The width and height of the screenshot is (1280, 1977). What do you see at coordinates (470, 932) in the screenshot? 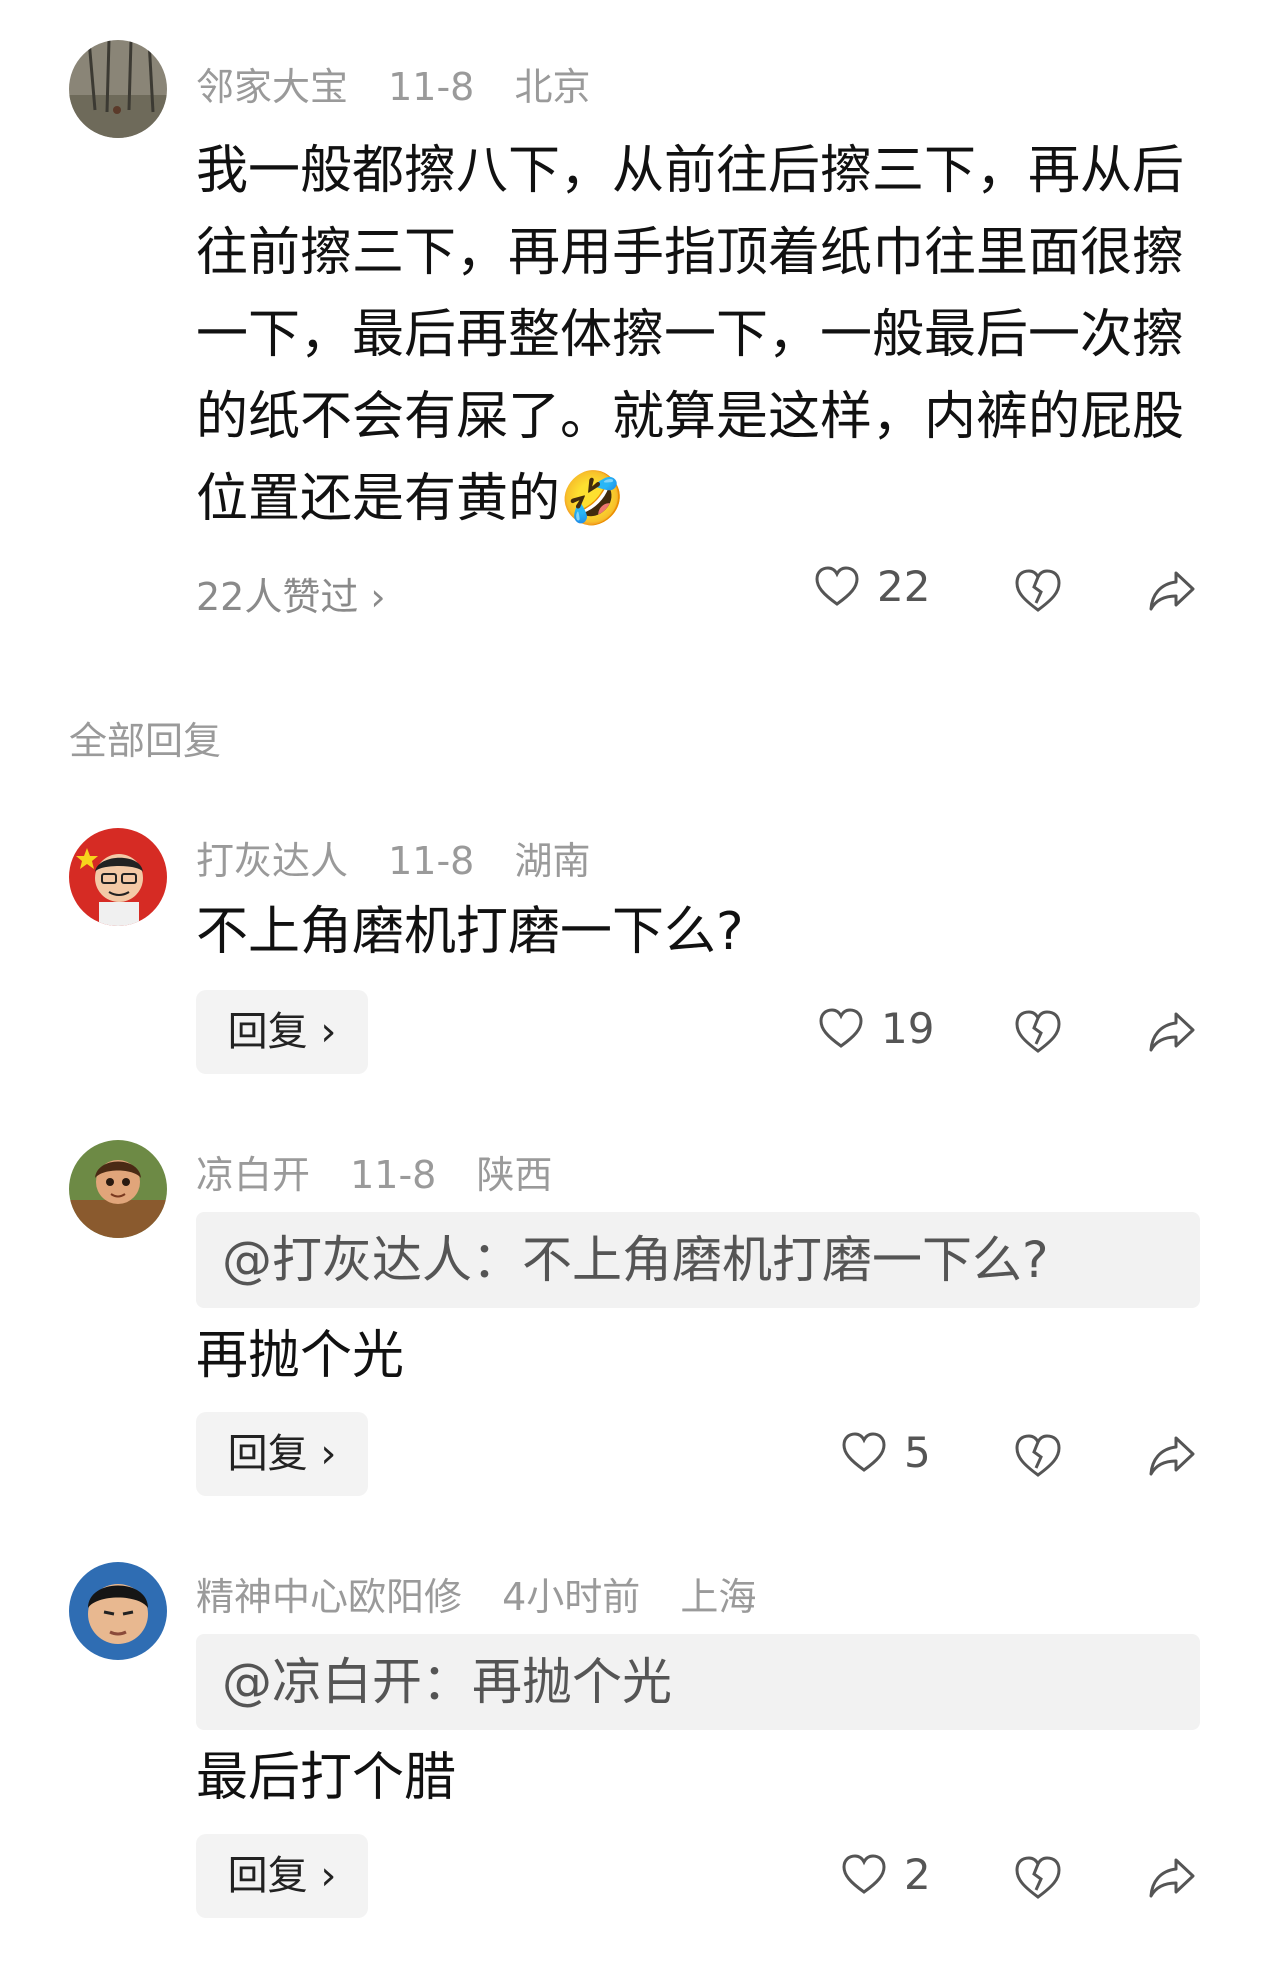
I see `reply-text: 不上角磨机打磨一下么?` at bounding box center [470, 932].